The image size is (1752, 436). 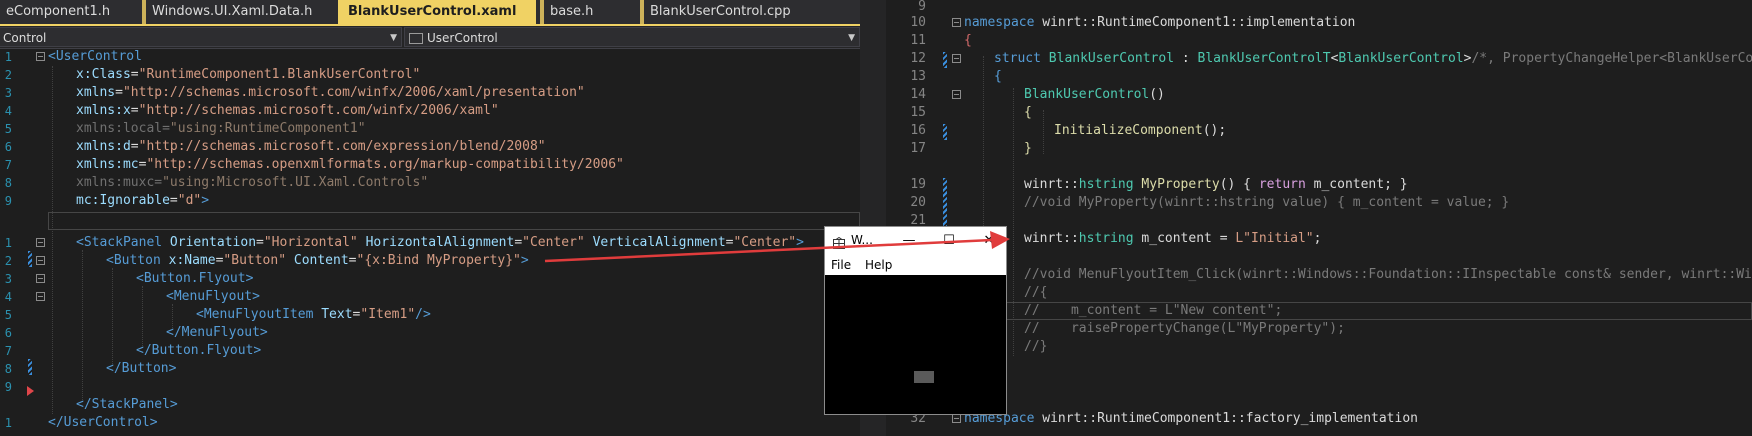 I want to click on current-line-highlight, so click(x=454, y=221).